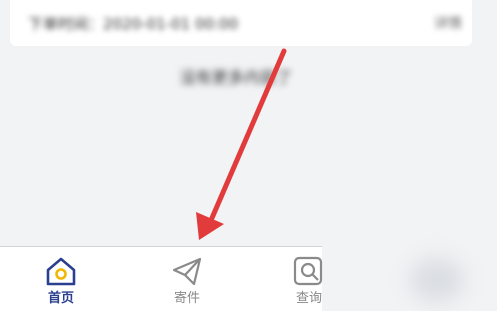 This screenshot has height=311, width=497. What do you see at coordinates (437, 280) in the screenshot?
I see `blurred-region` at bounding box center [437, 280].